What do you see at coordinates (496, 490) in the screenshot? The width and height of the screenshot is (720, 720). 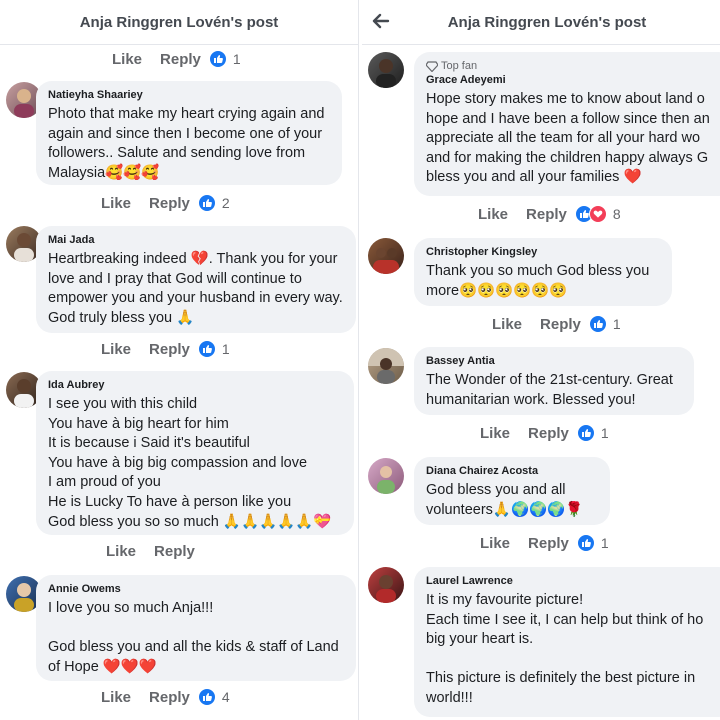 I see `comment-text: God bless you and all` at bounding box center [496, 490].